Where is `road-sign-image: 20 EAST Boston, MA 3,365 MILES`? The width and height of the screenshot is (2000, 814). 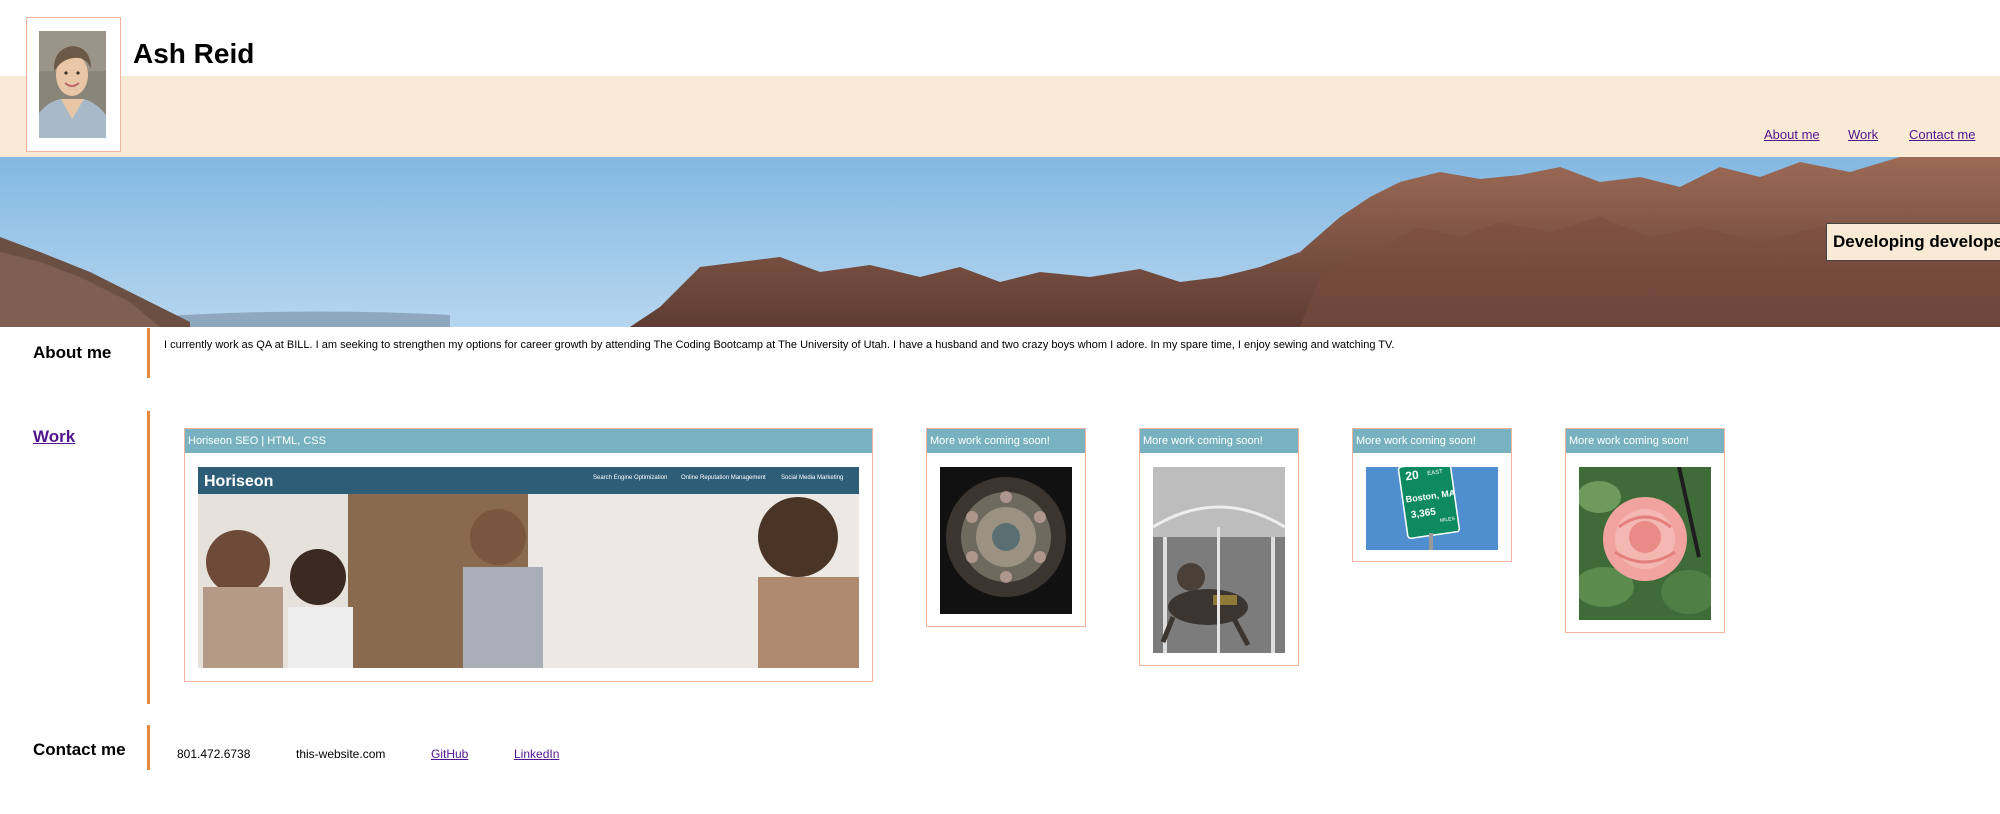
road-sign-image: 20 EAST Boston, MA 3,365 MILES is located at coordinates (1432, 508).